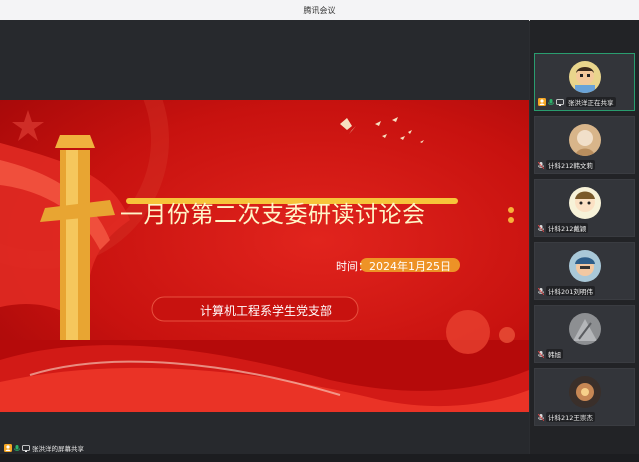 This screenshot has width=639, height=462. Describe the element at coordinates (58, 449) in the screenshot. I see `share-label: 张洪洋的屏幕共享` at that location.